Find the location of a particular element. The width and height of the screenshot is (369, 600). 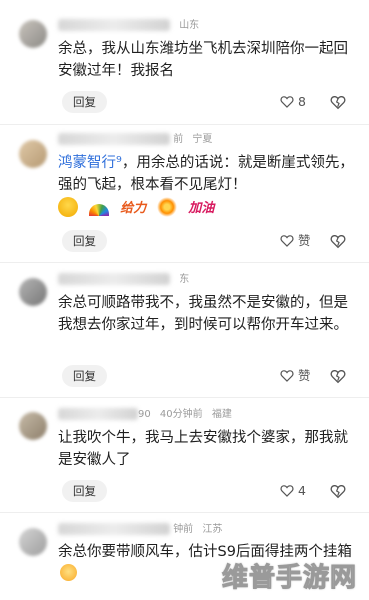

mention-link: 鸿蒙智行⁹ is located at coordinates (90, 163).